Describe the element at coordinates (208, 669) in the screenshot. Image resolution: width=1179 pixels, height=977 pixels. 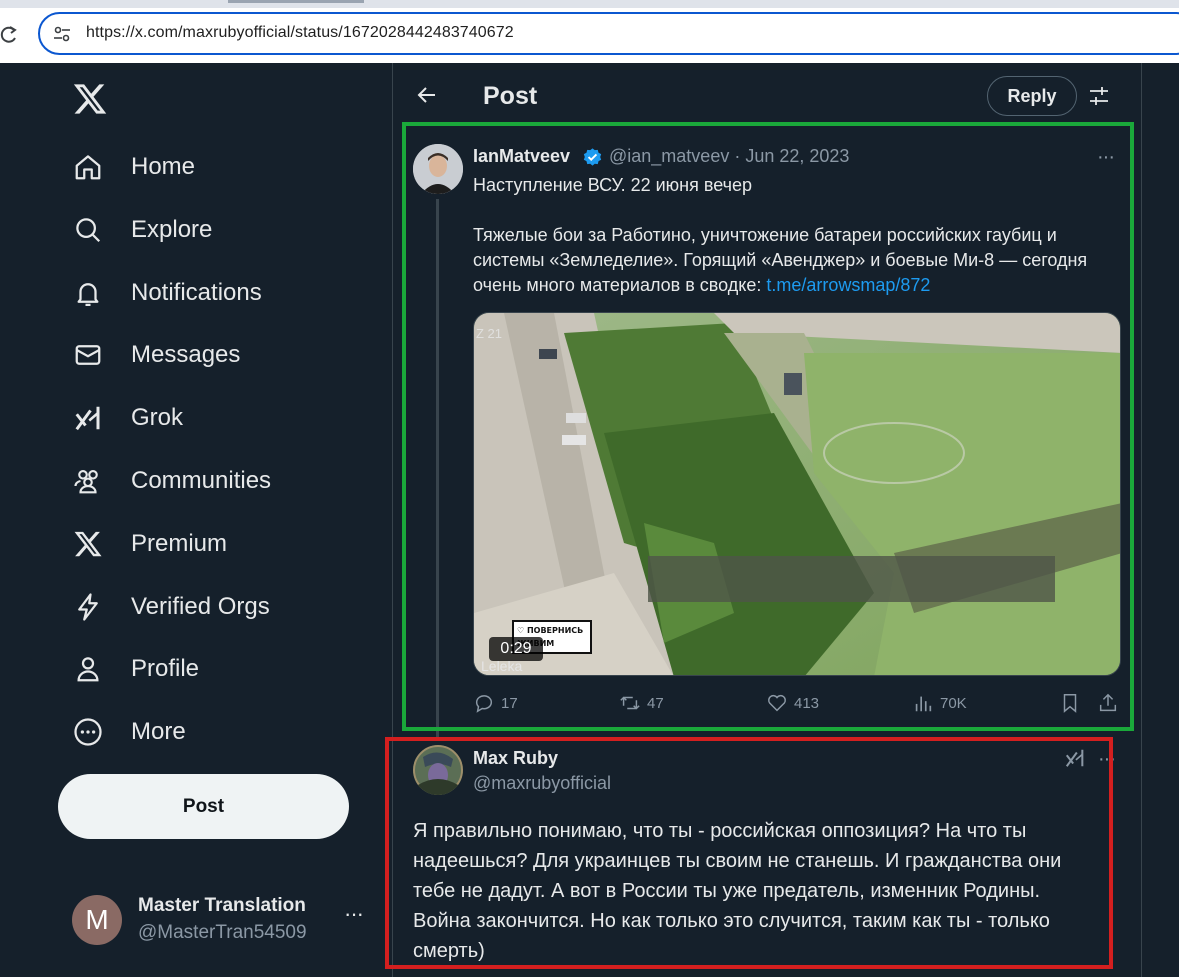
I see `nav-item-profile: Profile` at that location.